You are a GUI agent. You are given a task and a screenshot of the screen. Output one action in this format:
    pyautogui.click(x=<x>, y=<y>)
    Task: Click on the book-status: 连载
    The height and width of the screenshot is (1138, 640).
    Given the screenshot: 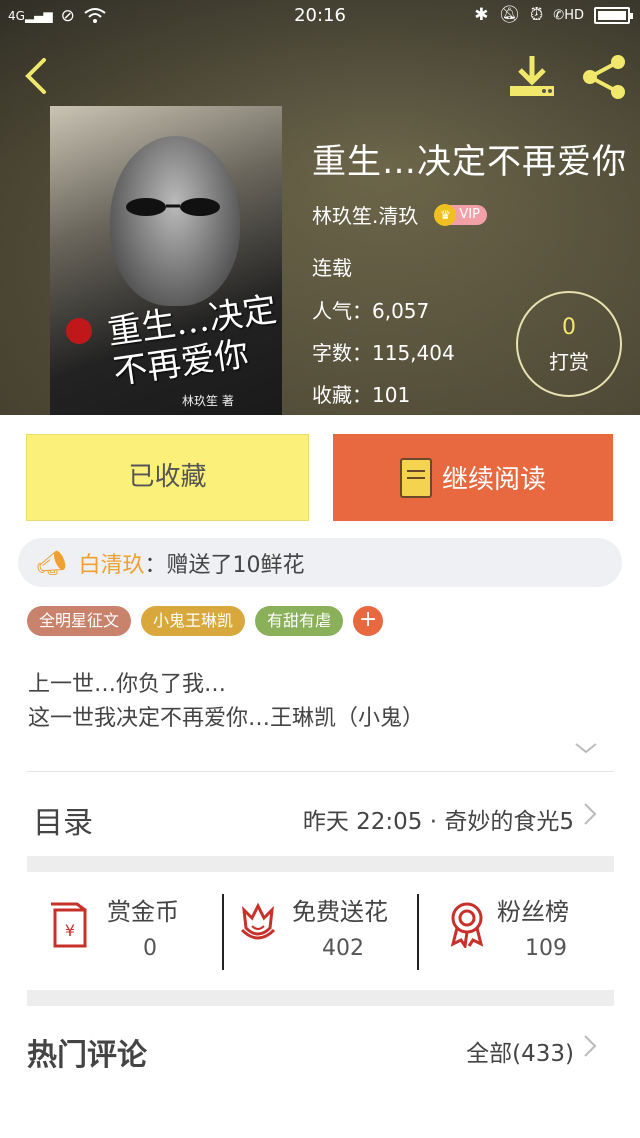 What is the action you would take?
    pyautogui.click(x=332, y=268)
    